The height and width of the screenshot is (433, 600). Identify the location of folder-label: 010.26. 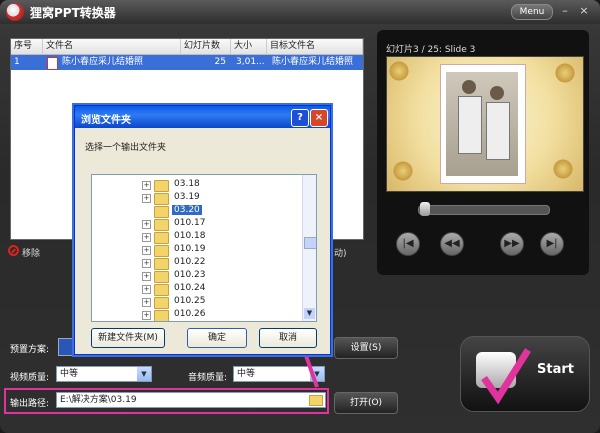
(190, 314).